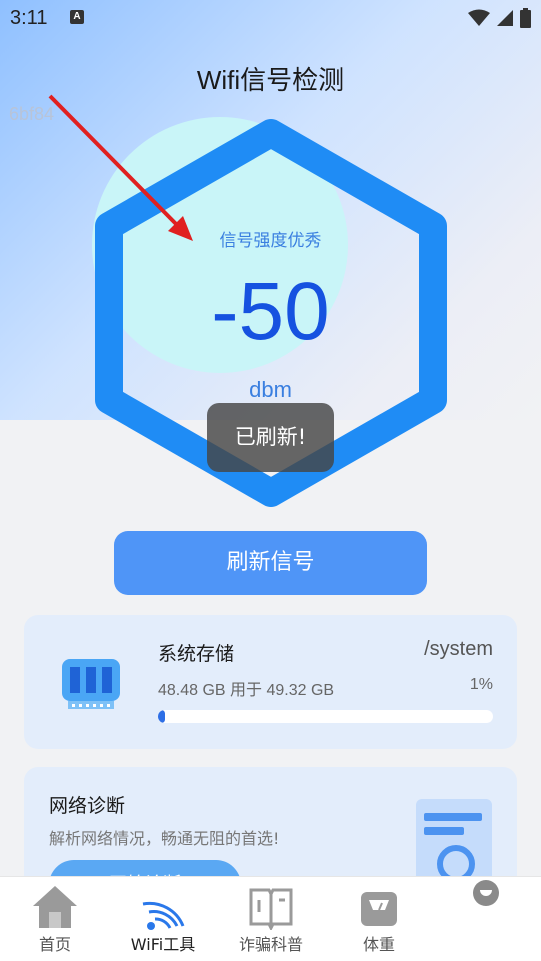  Describe the element at coordinates (505, 18) in the screenshot. I see `signal-icon` at that location.